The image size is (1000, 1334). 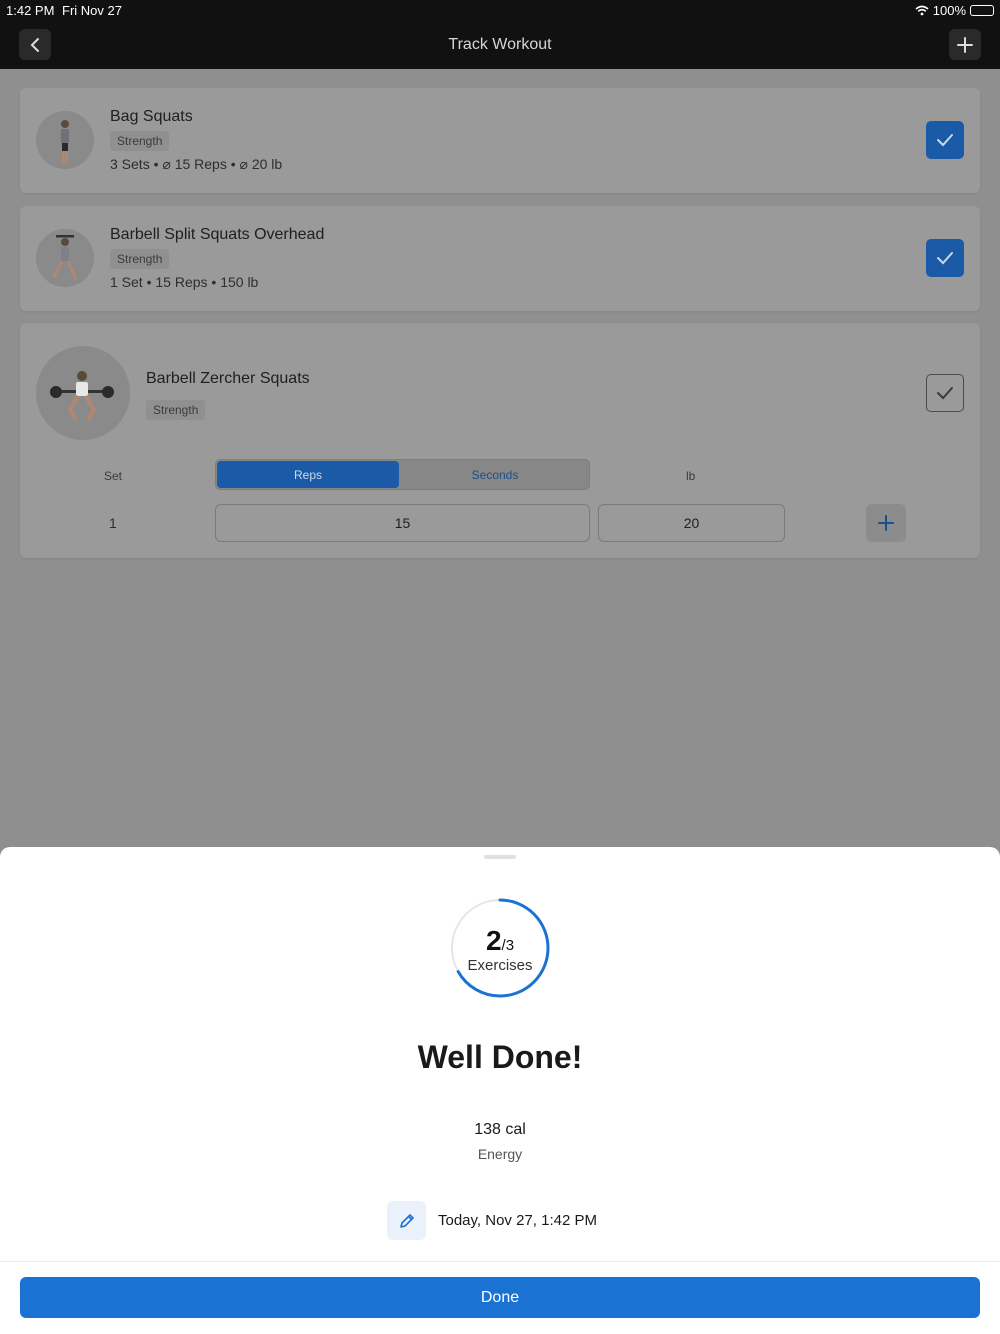 What do you see at coordinates (982, 10) in the screenshot?
I see `battery-icon` at bounding box center [982, 10].